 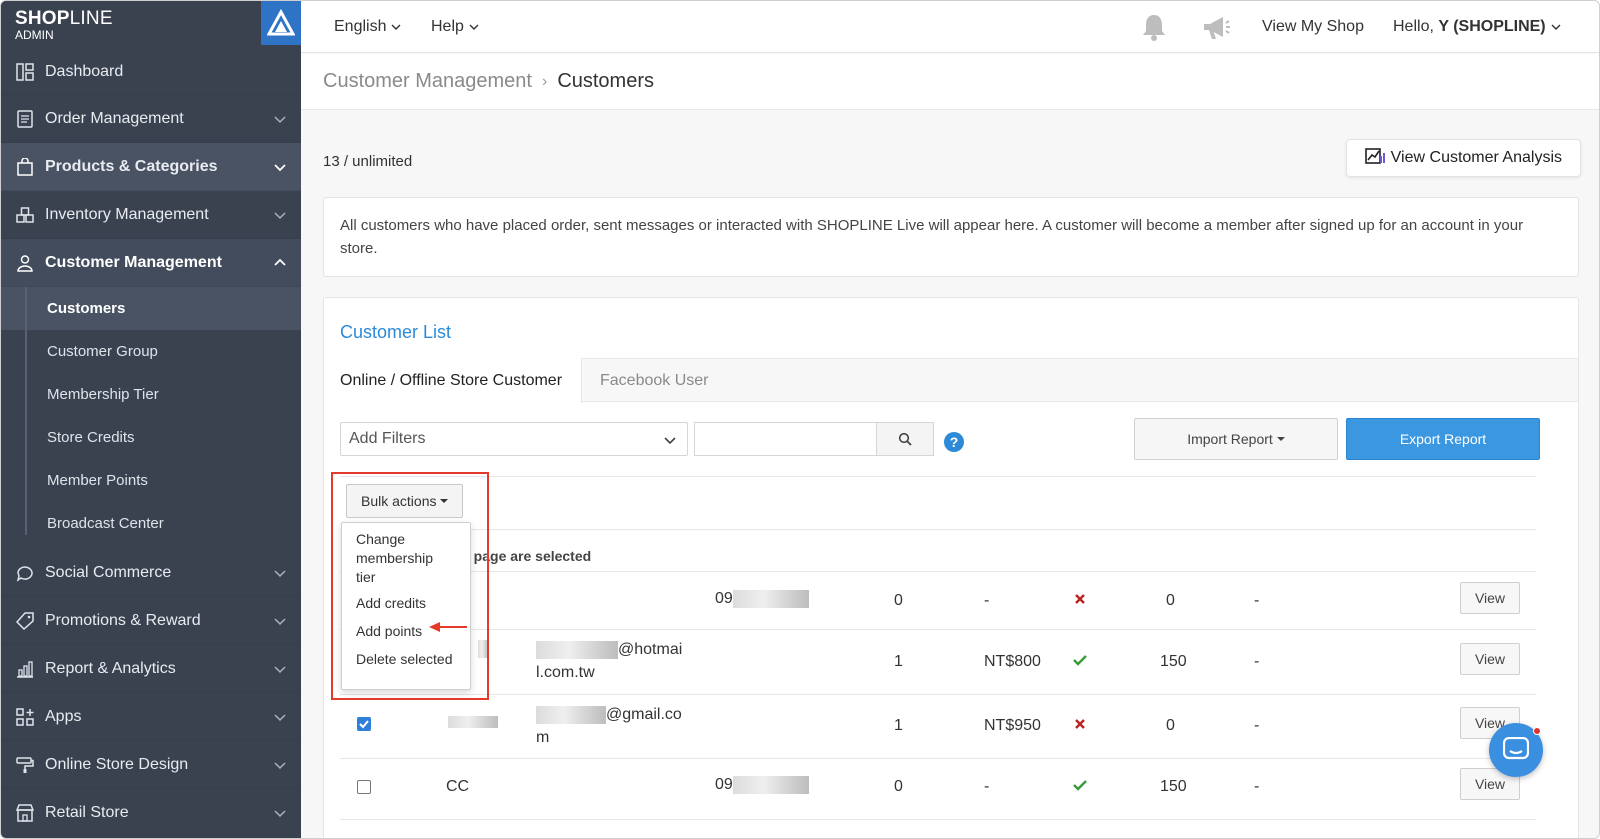 I want to click on customer-count: 13 / unlimited, so click(x=368, y=161).